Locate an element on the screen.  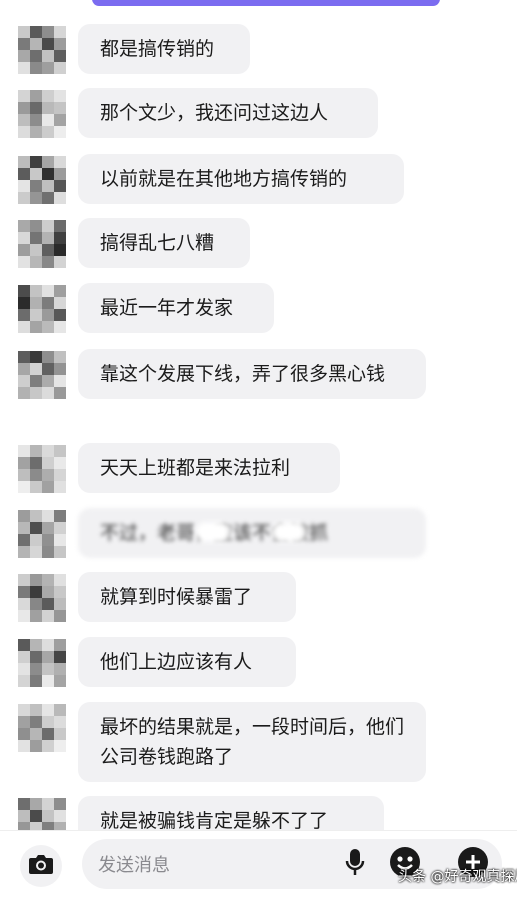
microphone-icon is located at coordinates (355, 864).